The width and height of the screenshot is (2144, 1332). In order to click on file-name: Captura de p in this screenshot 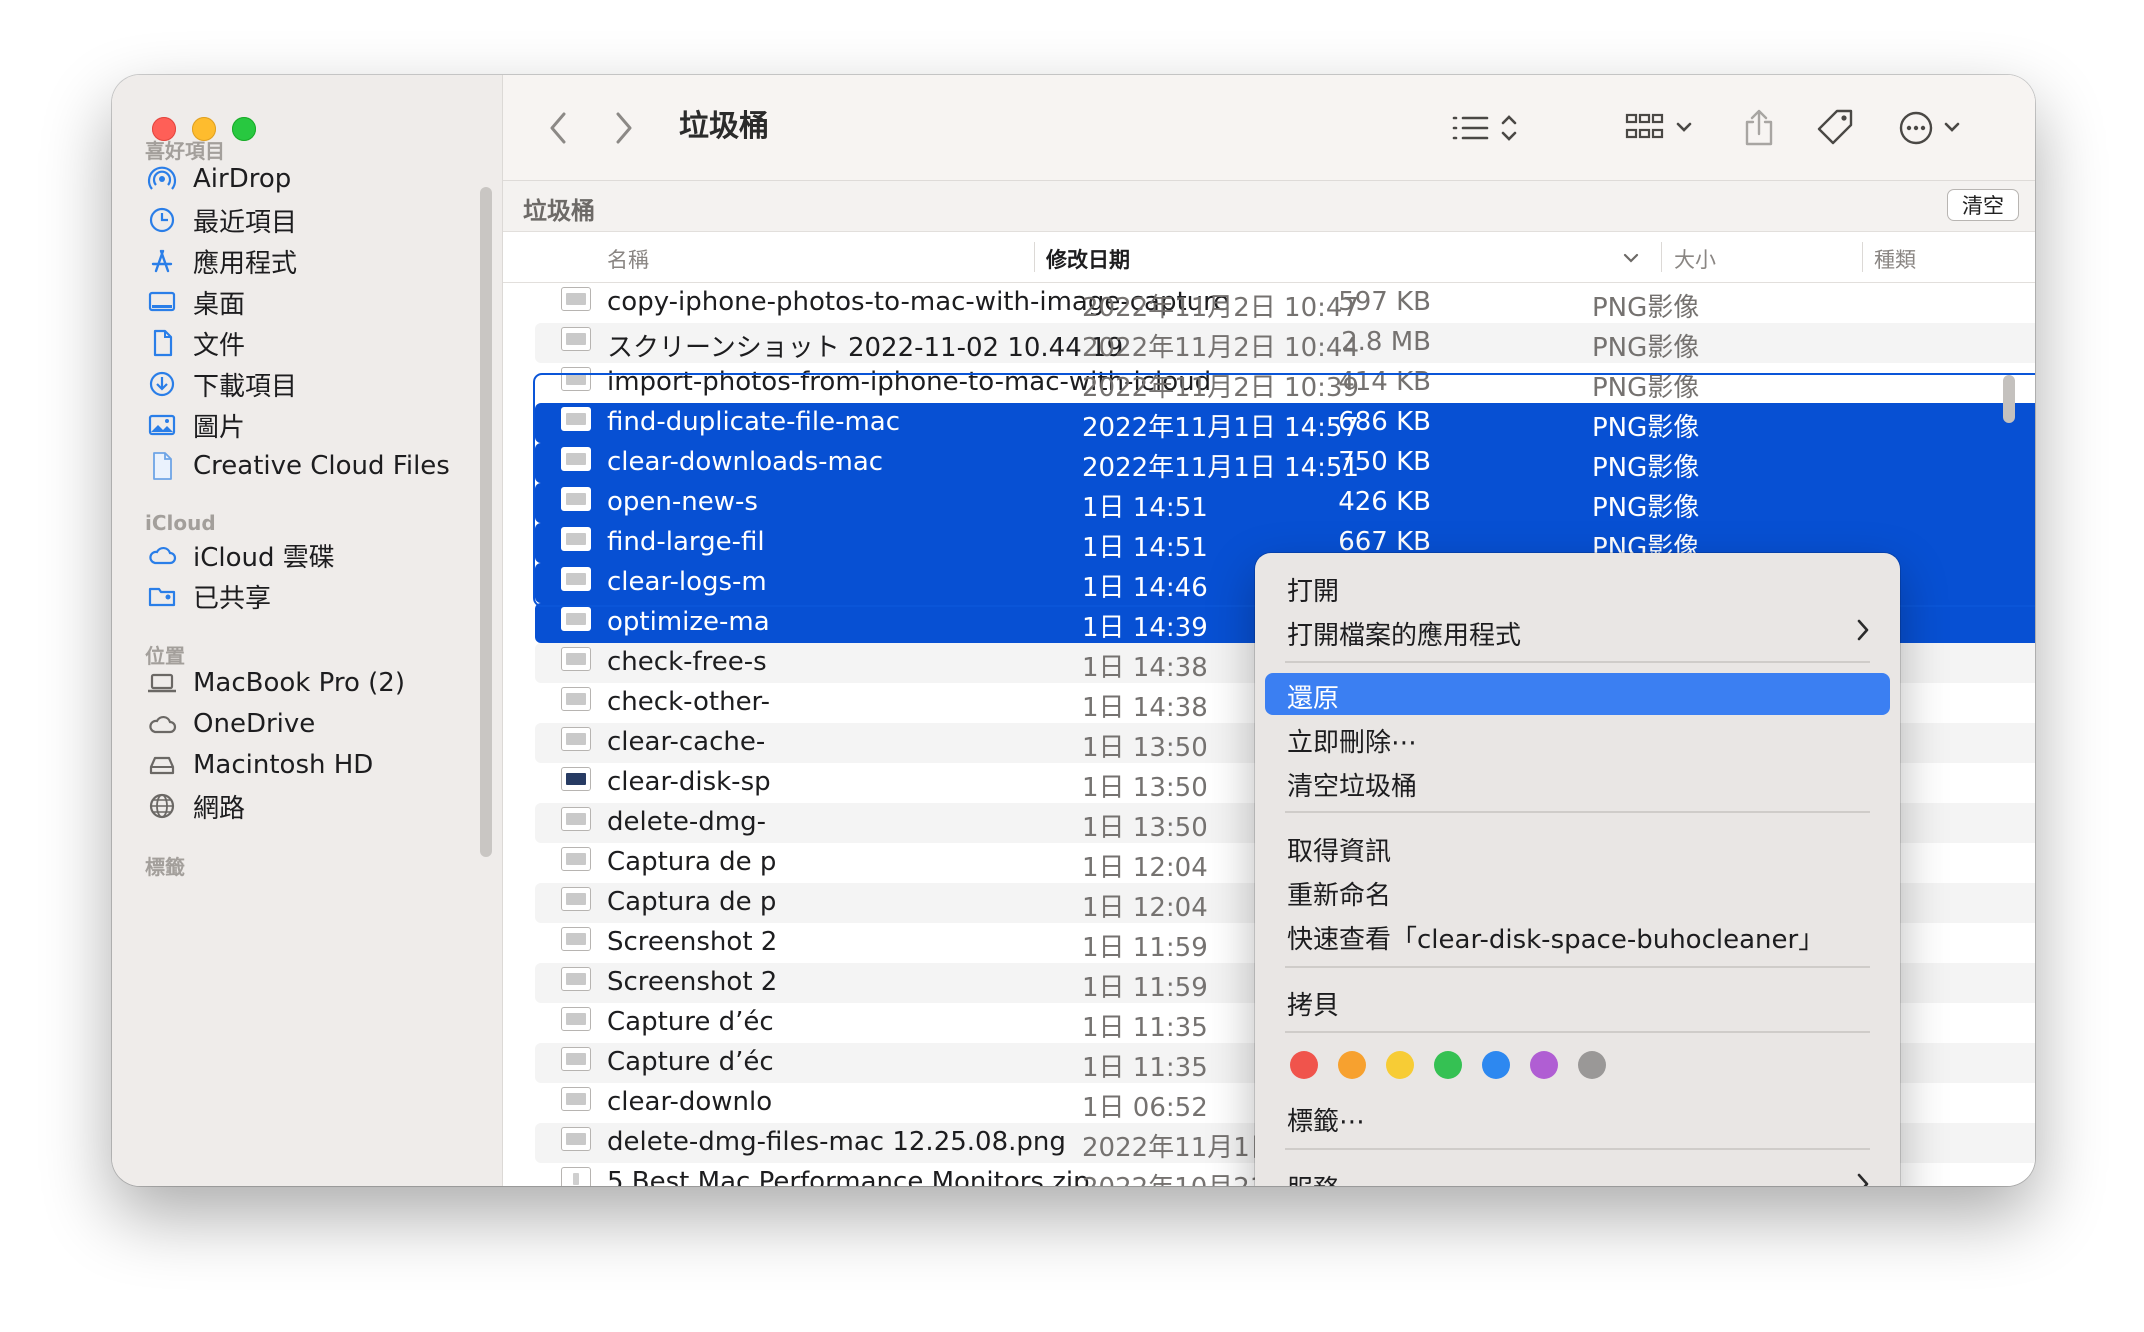, I will do `click(692, 902)`.